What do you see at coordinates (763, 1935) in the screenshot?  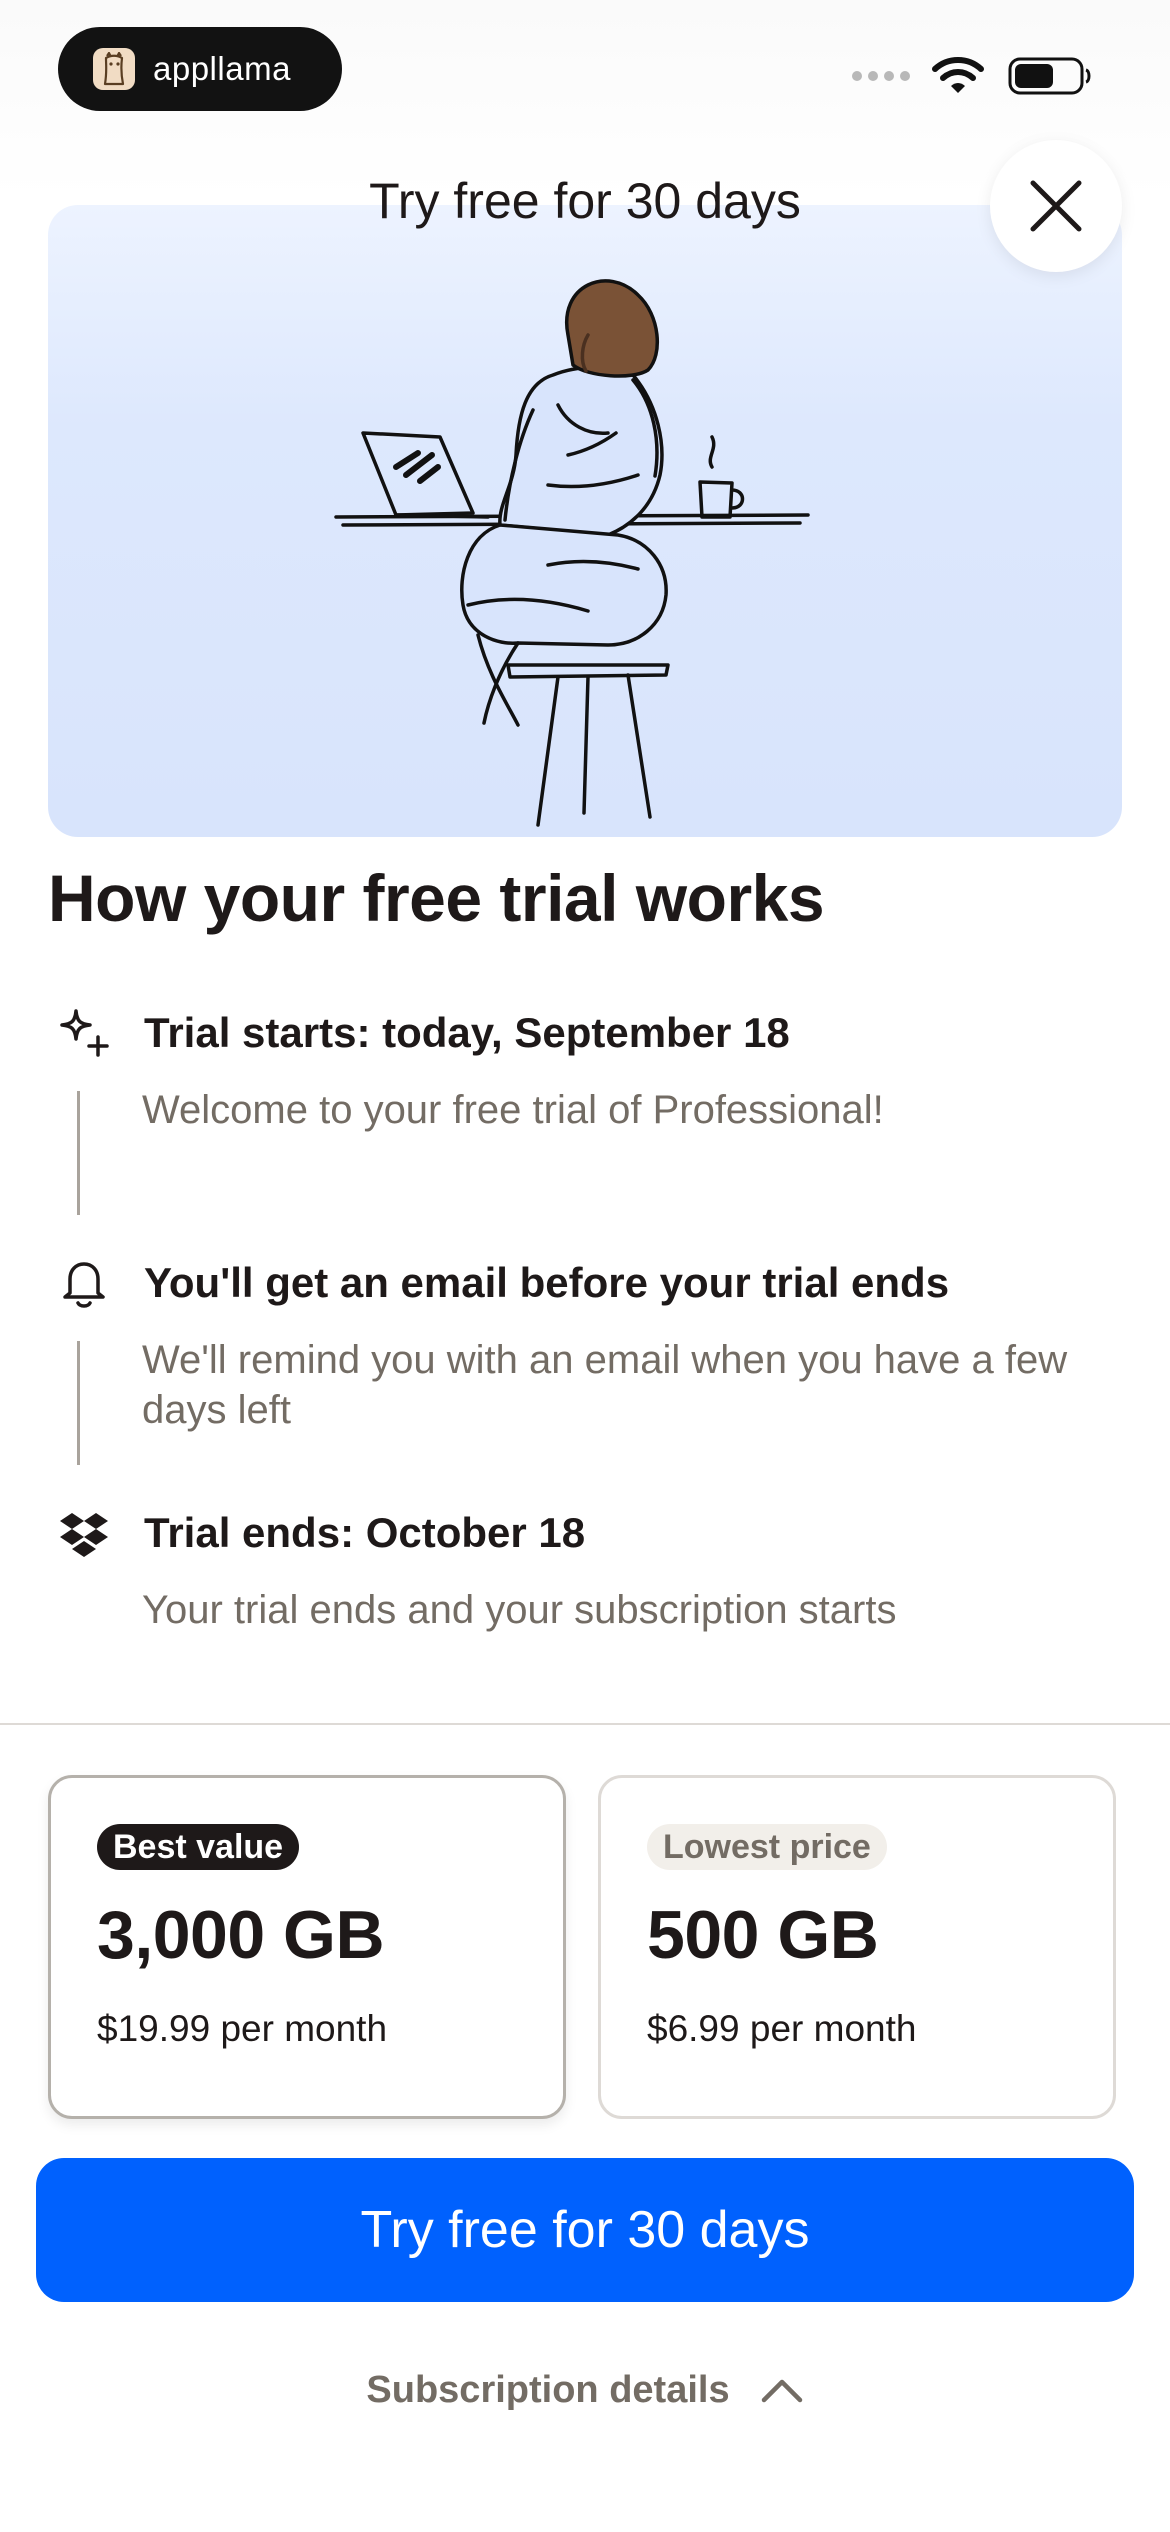 I see `plan-storage-size: 500 GB` at bounding box center [763, 1935].